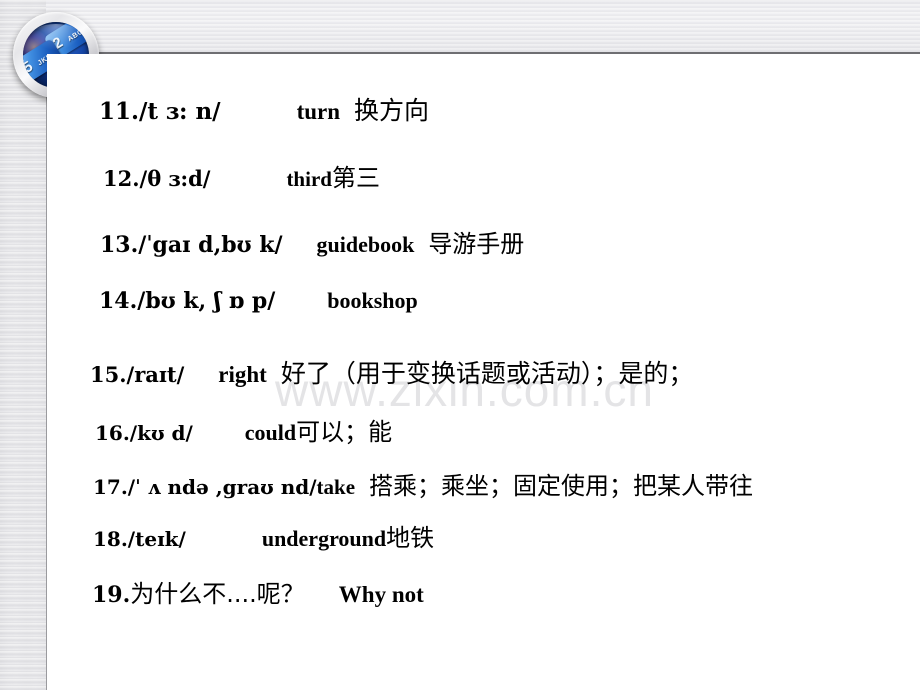  Describe the element at coordinates (110, 487) in the screenshot. I see `vocab-number-17: 17.` at that location.